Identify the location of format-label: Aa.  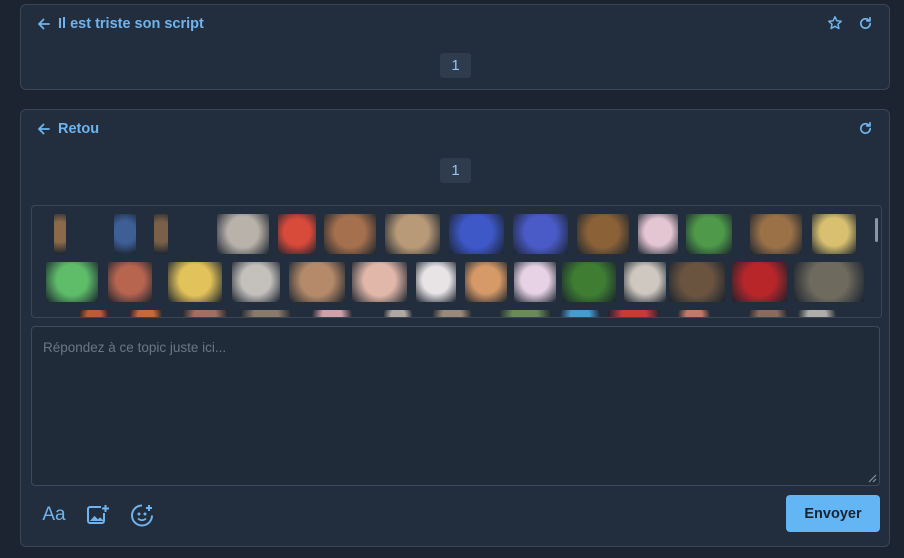
(54, 514).